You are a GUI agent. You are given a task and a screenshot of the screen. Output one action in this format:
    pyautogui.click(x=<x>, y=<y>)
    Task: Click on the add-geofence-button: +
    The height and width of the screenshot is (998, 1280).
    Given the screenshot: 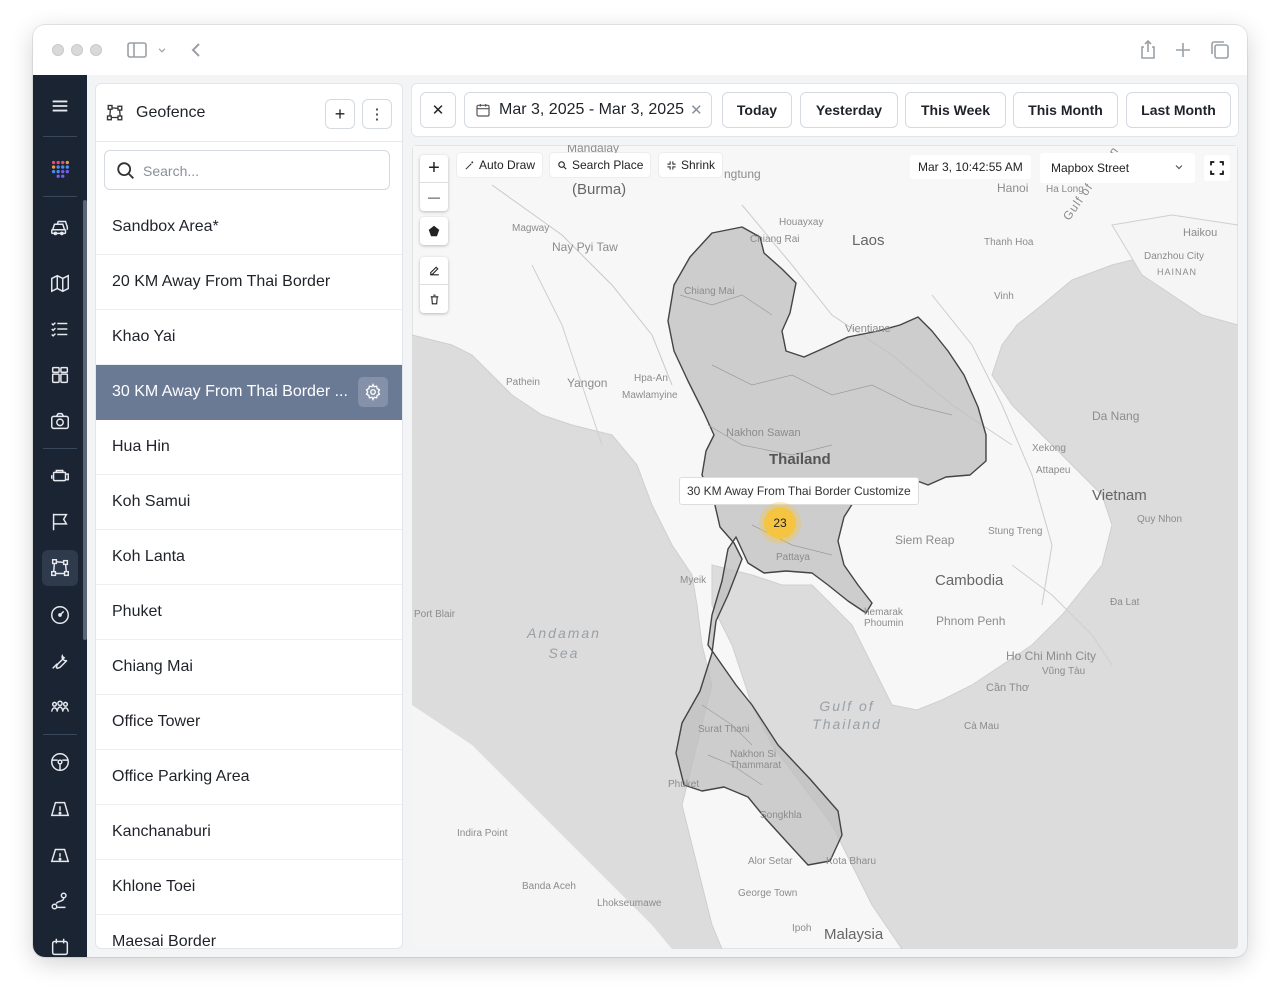 What is the action you would take?
    pyautogui.click(x=340, y=114)
    